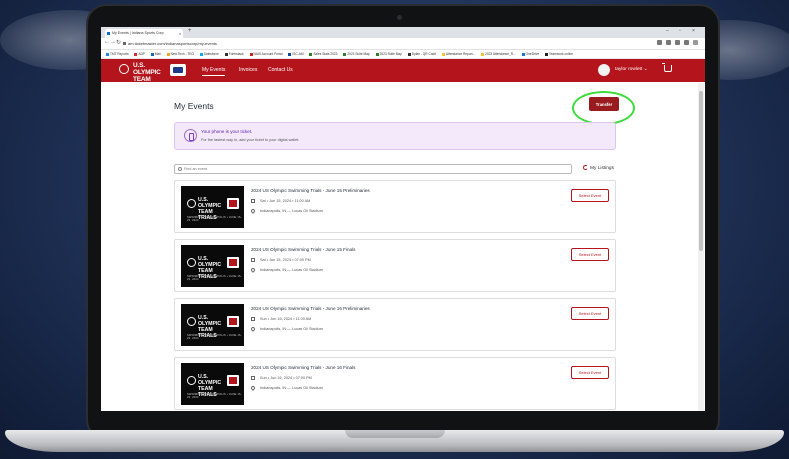 This screenshot has width=789, height=459. Describe the element at coordinates (118, 42) in the screenshot. I see `reload-icon: ↻` at that location.